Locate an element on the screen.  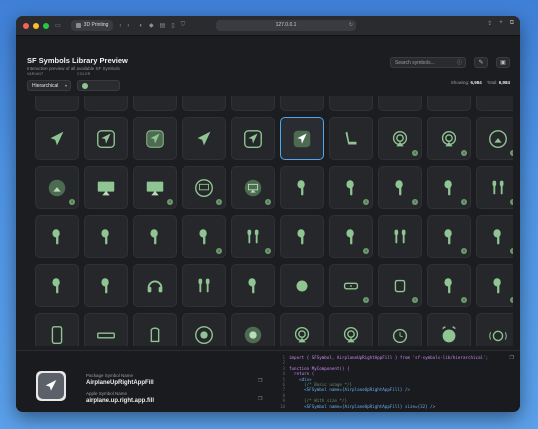
shield-icon: ⛉ is located at coordinates (183, 25).